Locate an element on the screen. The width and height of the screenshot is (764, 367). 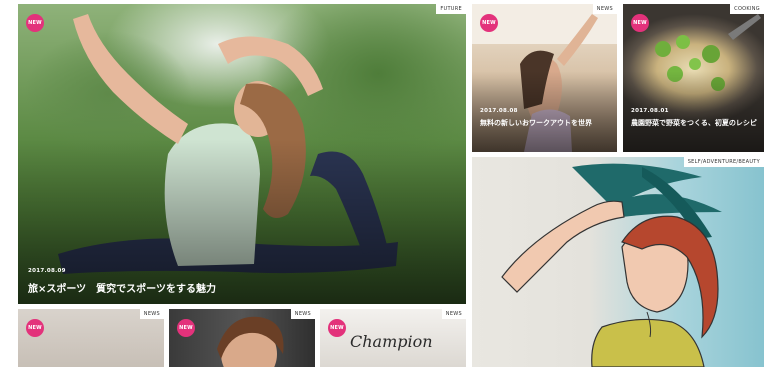
article-card-workout: NEW NEWS 2017.08.08 無料の新しいおワークアウトを世界 is located at coordinates (544, 78).